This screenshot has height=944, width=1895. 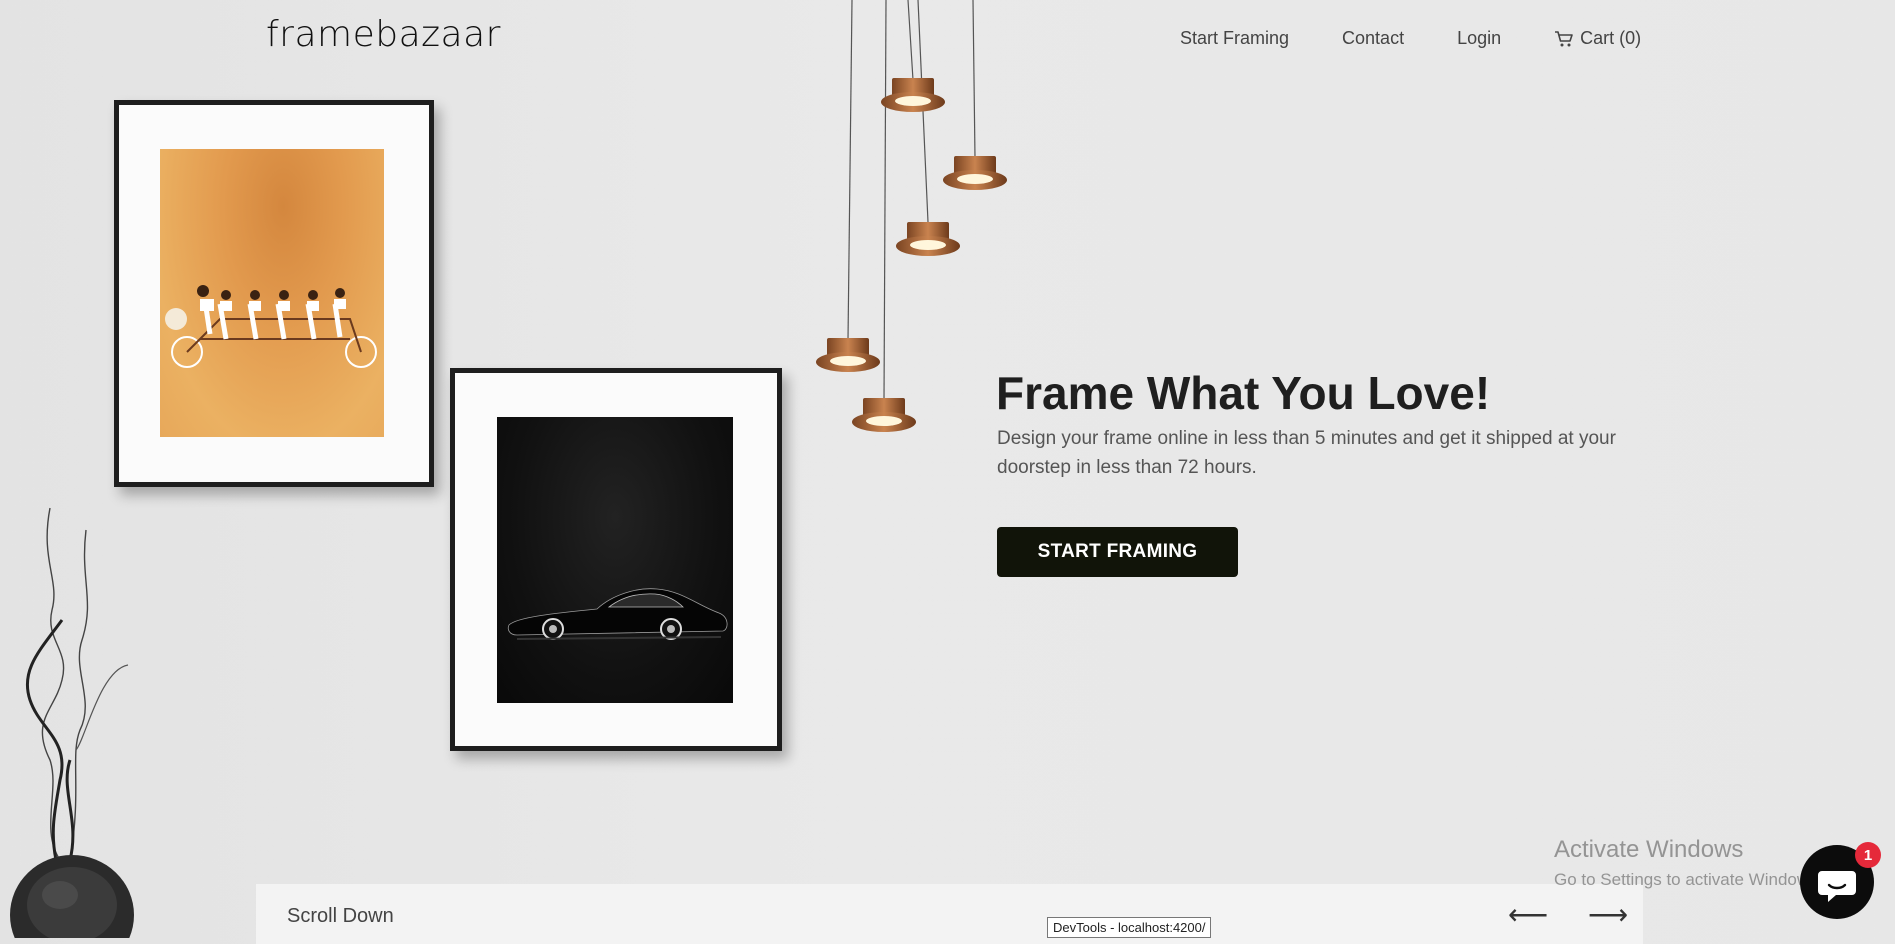 I want to click on bottom-slider-bar: Scroll Down ⟵ ⟶, so click(x=949, y=914).